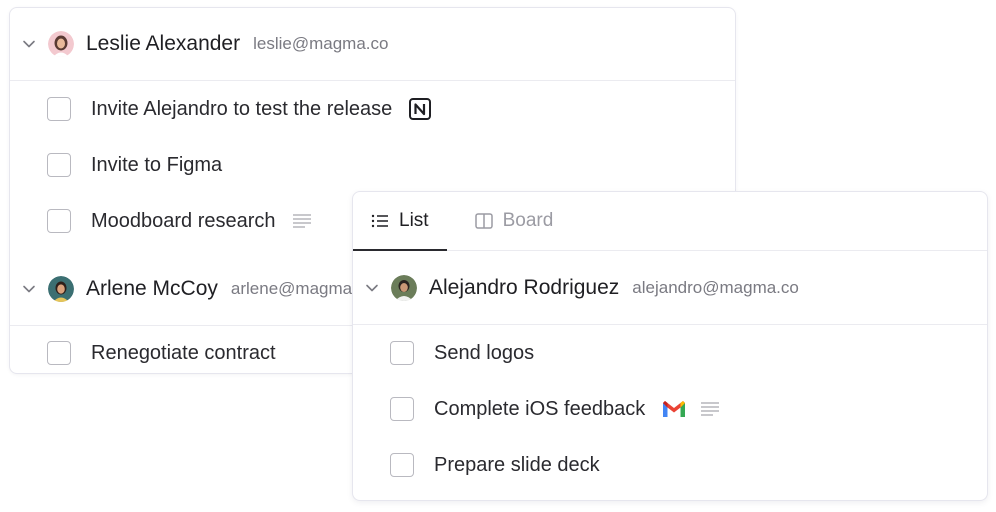 This screenshot has height=512, width=996. I want to click on list-item: Complete iOS feedback, so click(670, 409).